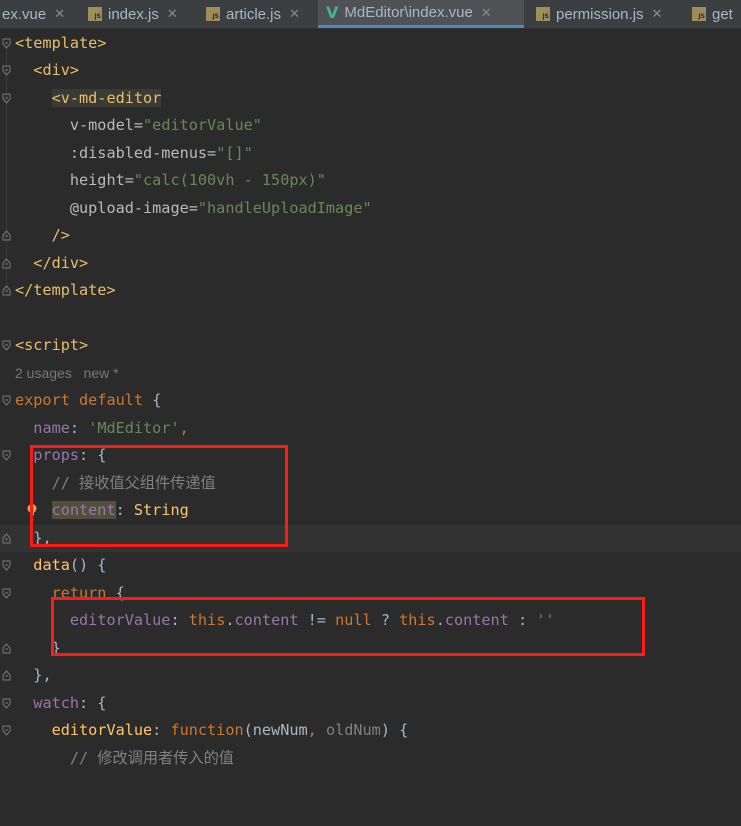 The height and width of the screenshot is (826, 741). I want to click on code-token: default, so click(111, 400).